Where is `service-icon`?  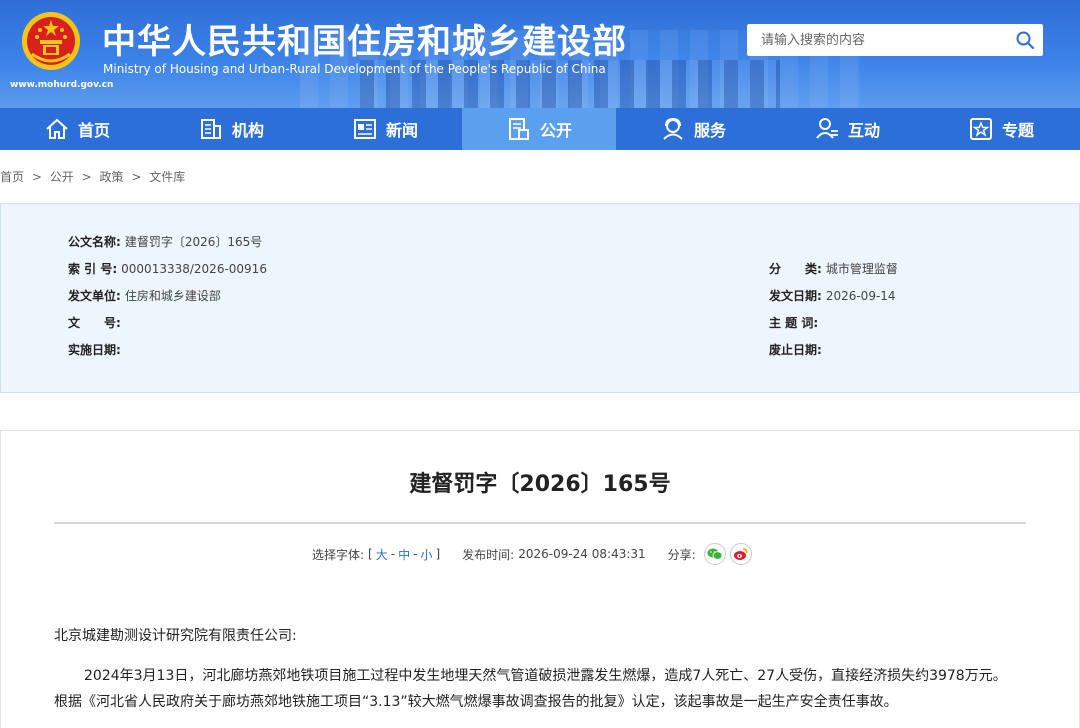 service-icon is located at coordinates (673, 128).